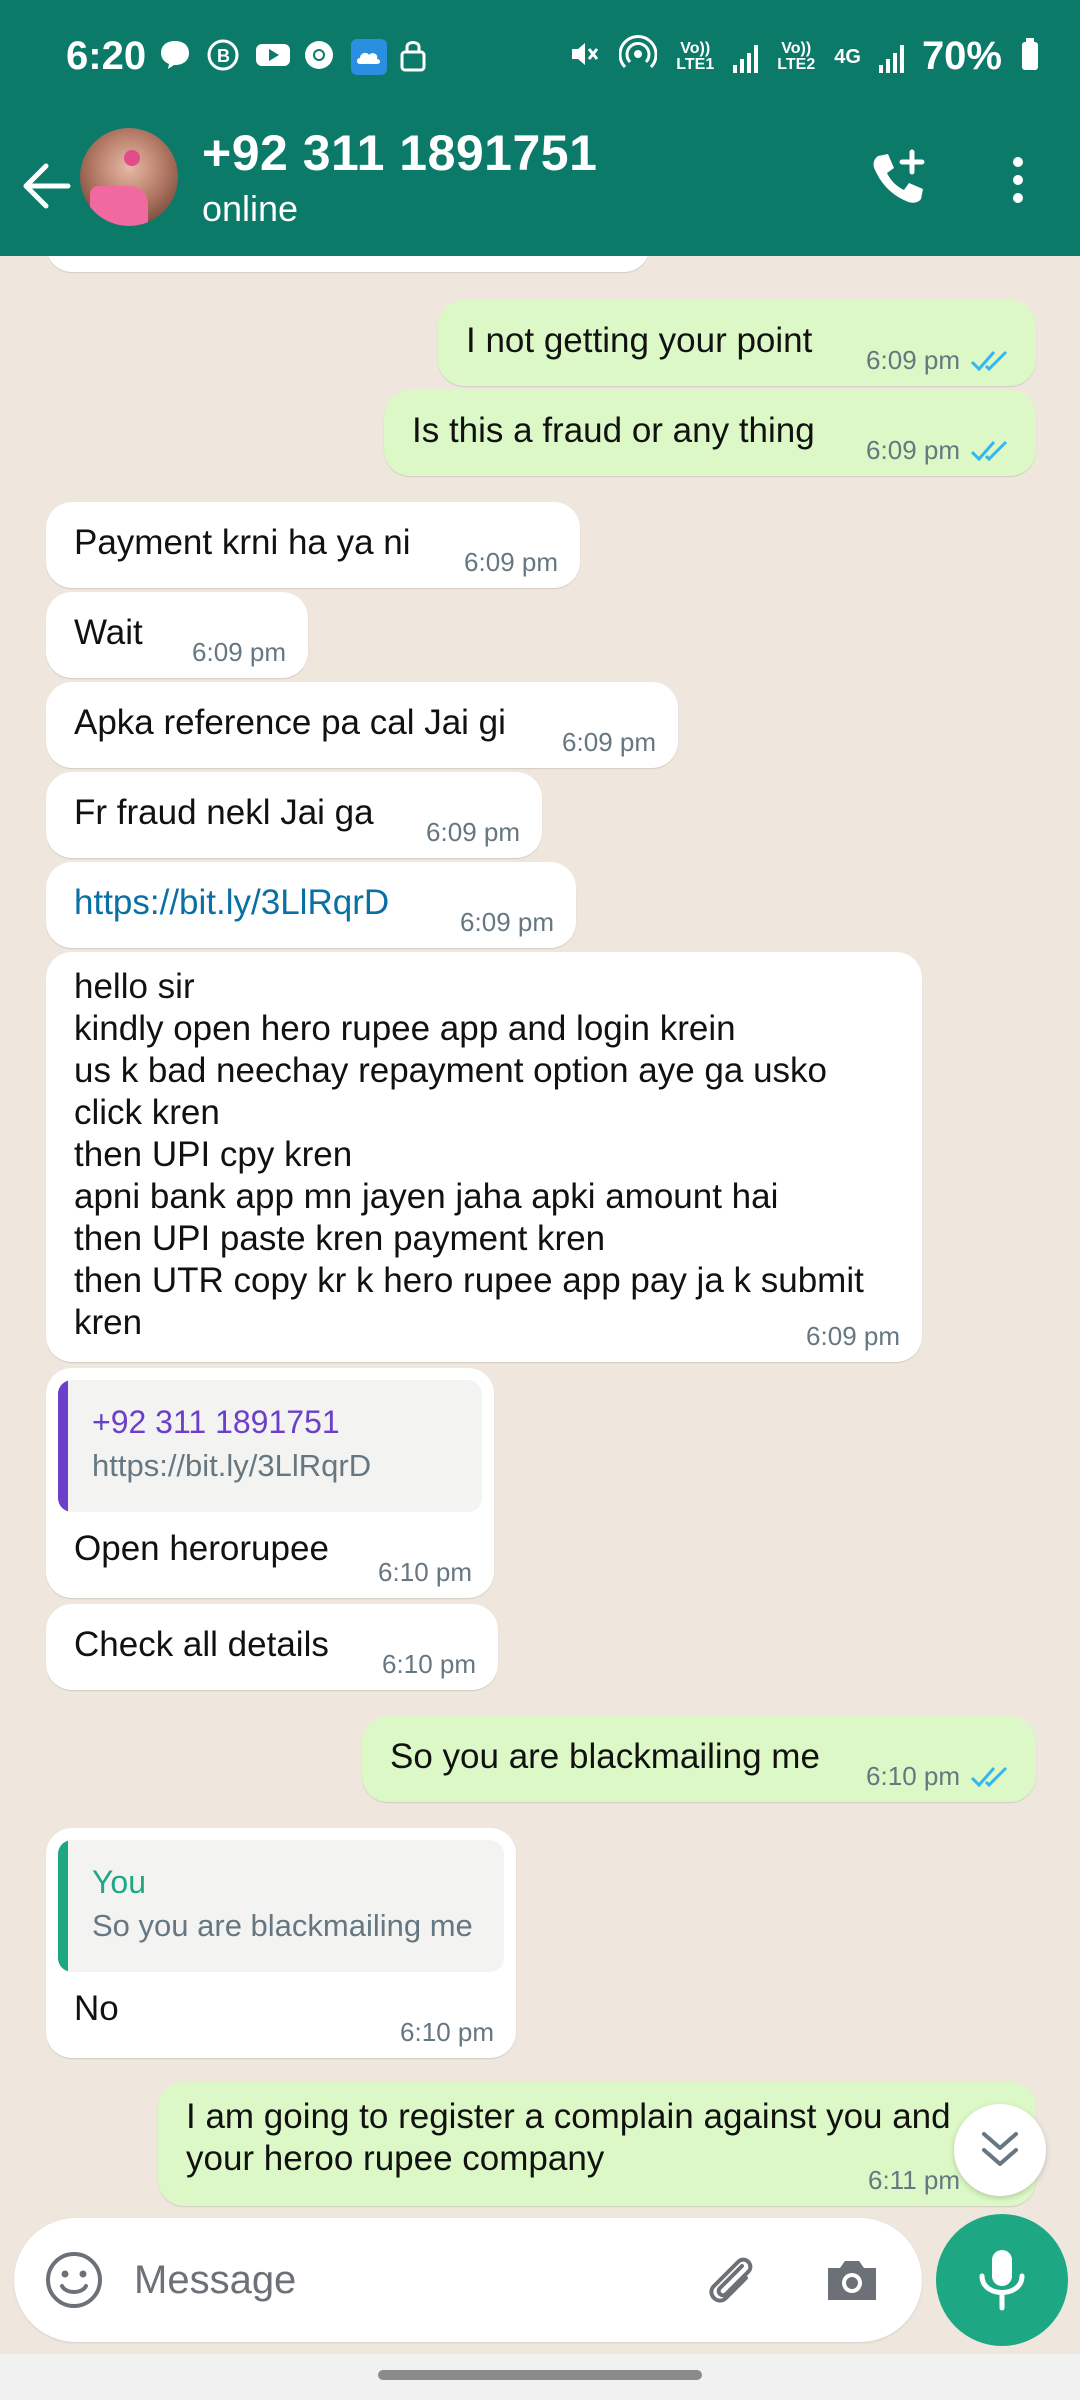 This screenshot has width=1080, height=2400. I want to click on system-navigation-bar, so click(540, 2377).